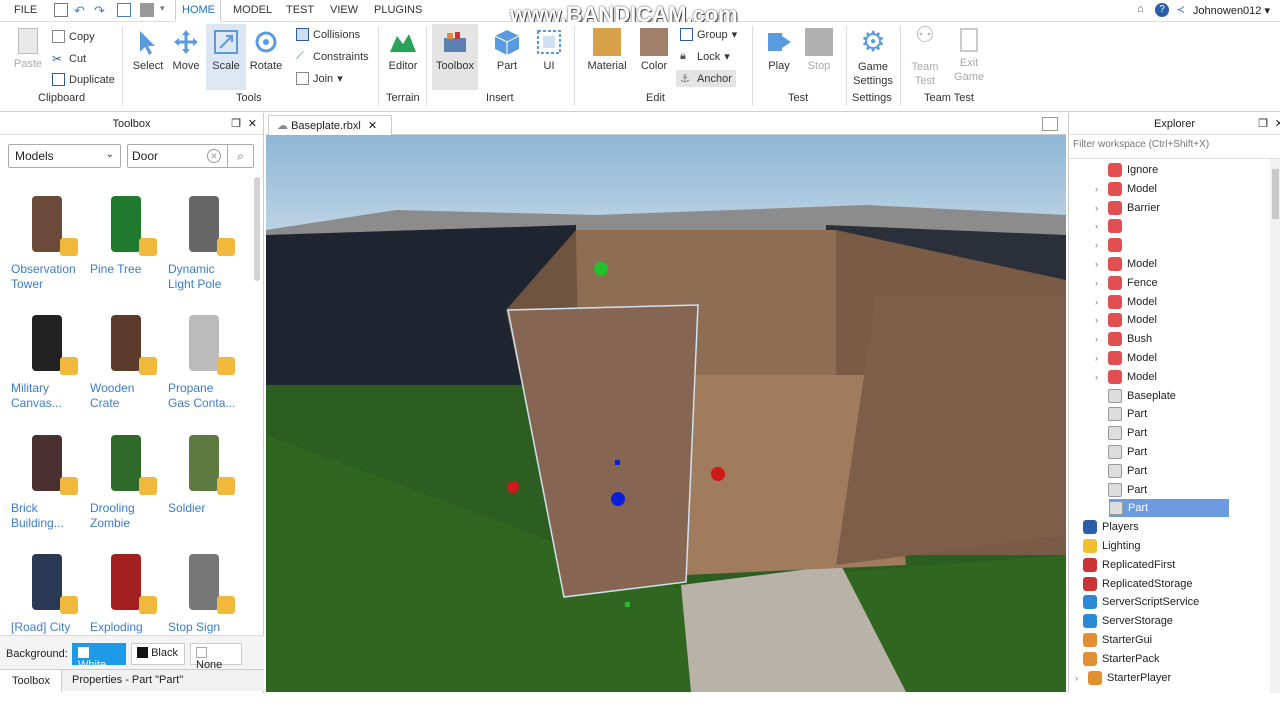 The image size is (1280, 720). What do you see at coordinates (124, 10) in the screenshot?
I see `publish-icon` at bounding box center [124, 10].